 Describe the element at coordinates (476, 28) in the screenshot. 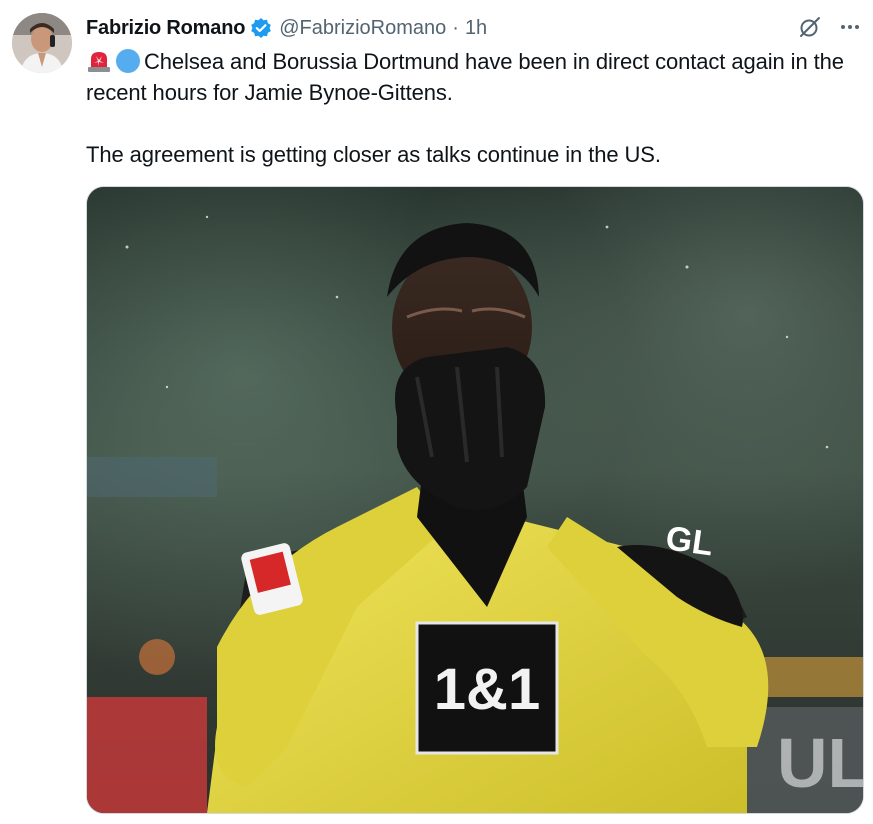

I see `tweet-timestamp: 1h` at that location.